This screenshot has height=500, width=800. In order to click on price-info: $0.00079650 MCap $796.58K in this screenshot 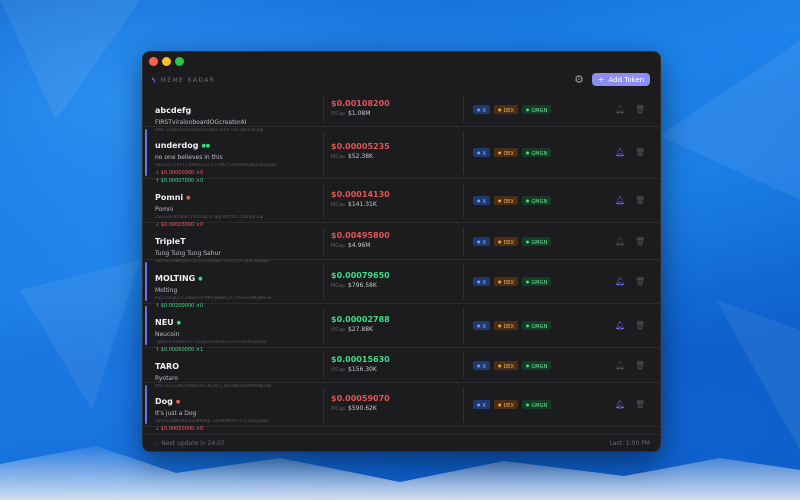, I will do `click(391, 280)`.